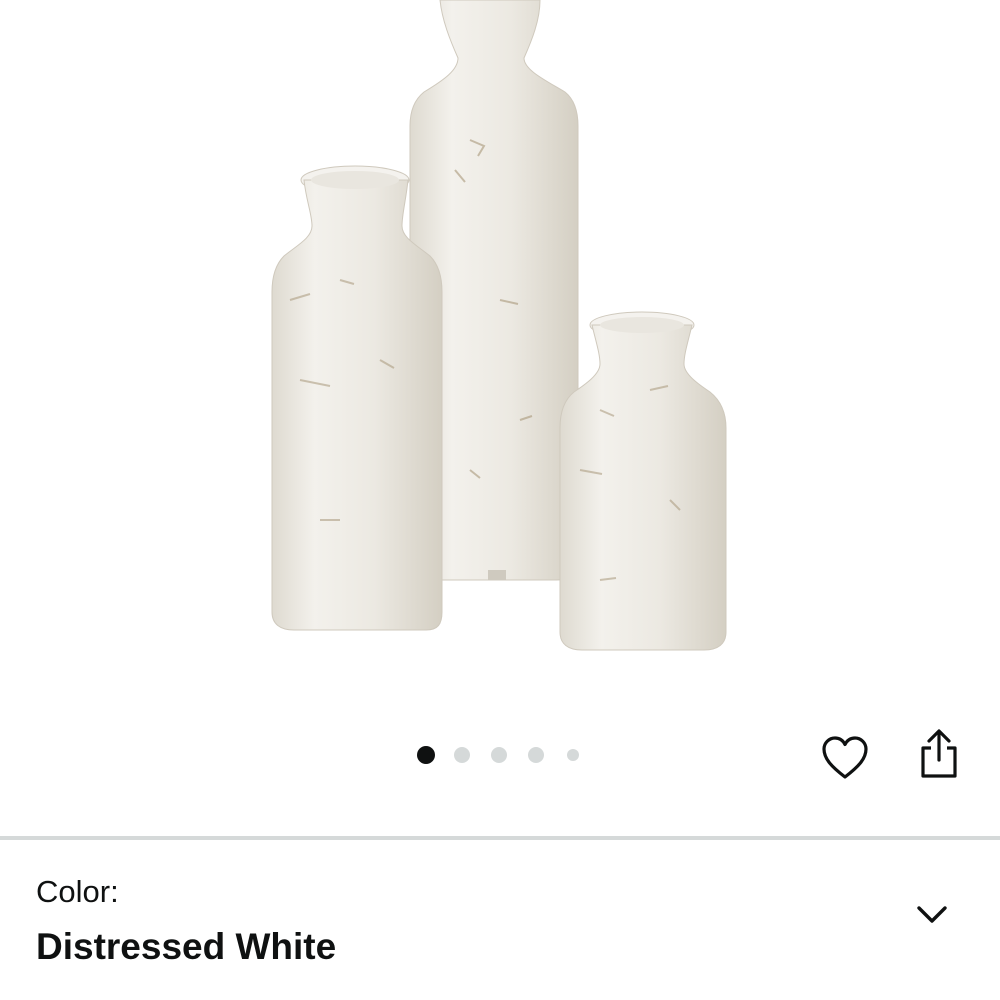 The width and height of the screenshot is (1000, 1000). What do you see at coordinates (77, 891) in the screenshot?
I see `color-label: Color:` at bounding box center [77, 891].